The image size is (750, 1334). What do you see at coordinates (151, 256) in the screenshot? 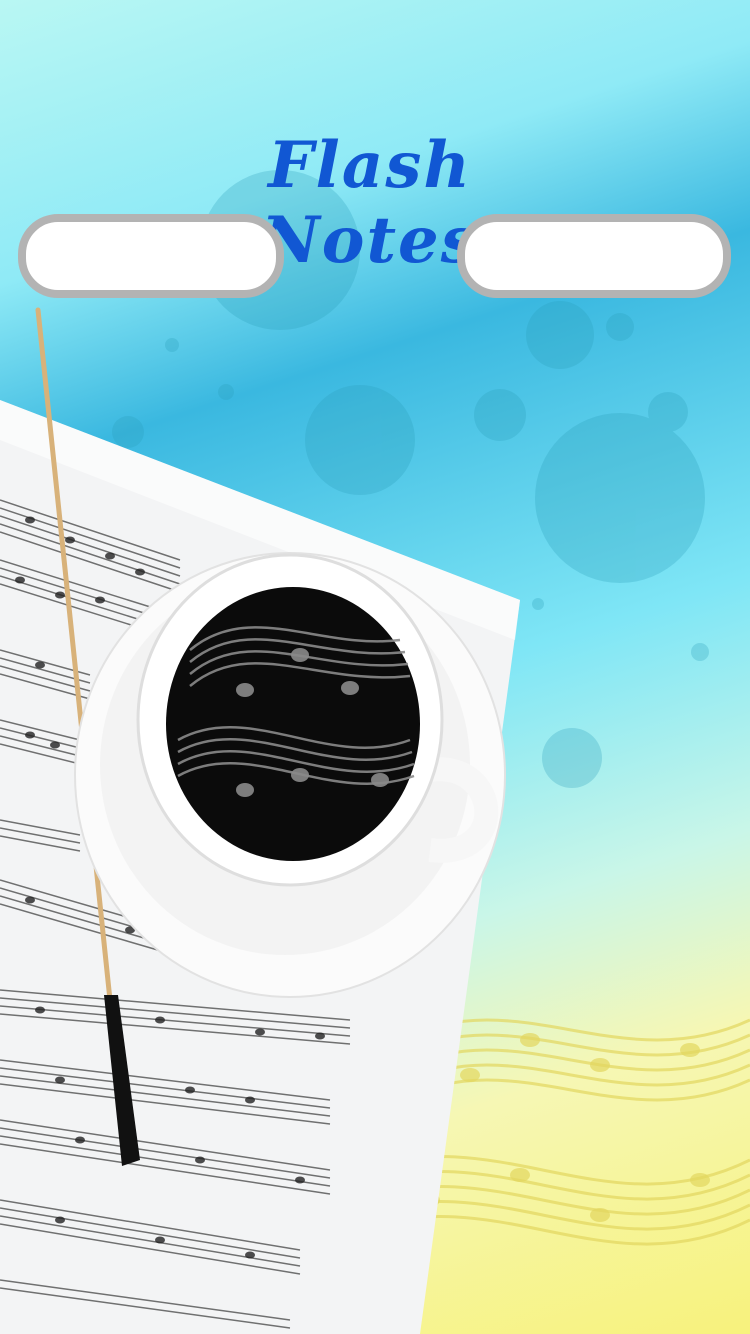
I see `left-button` at bounding box center [151, 256].